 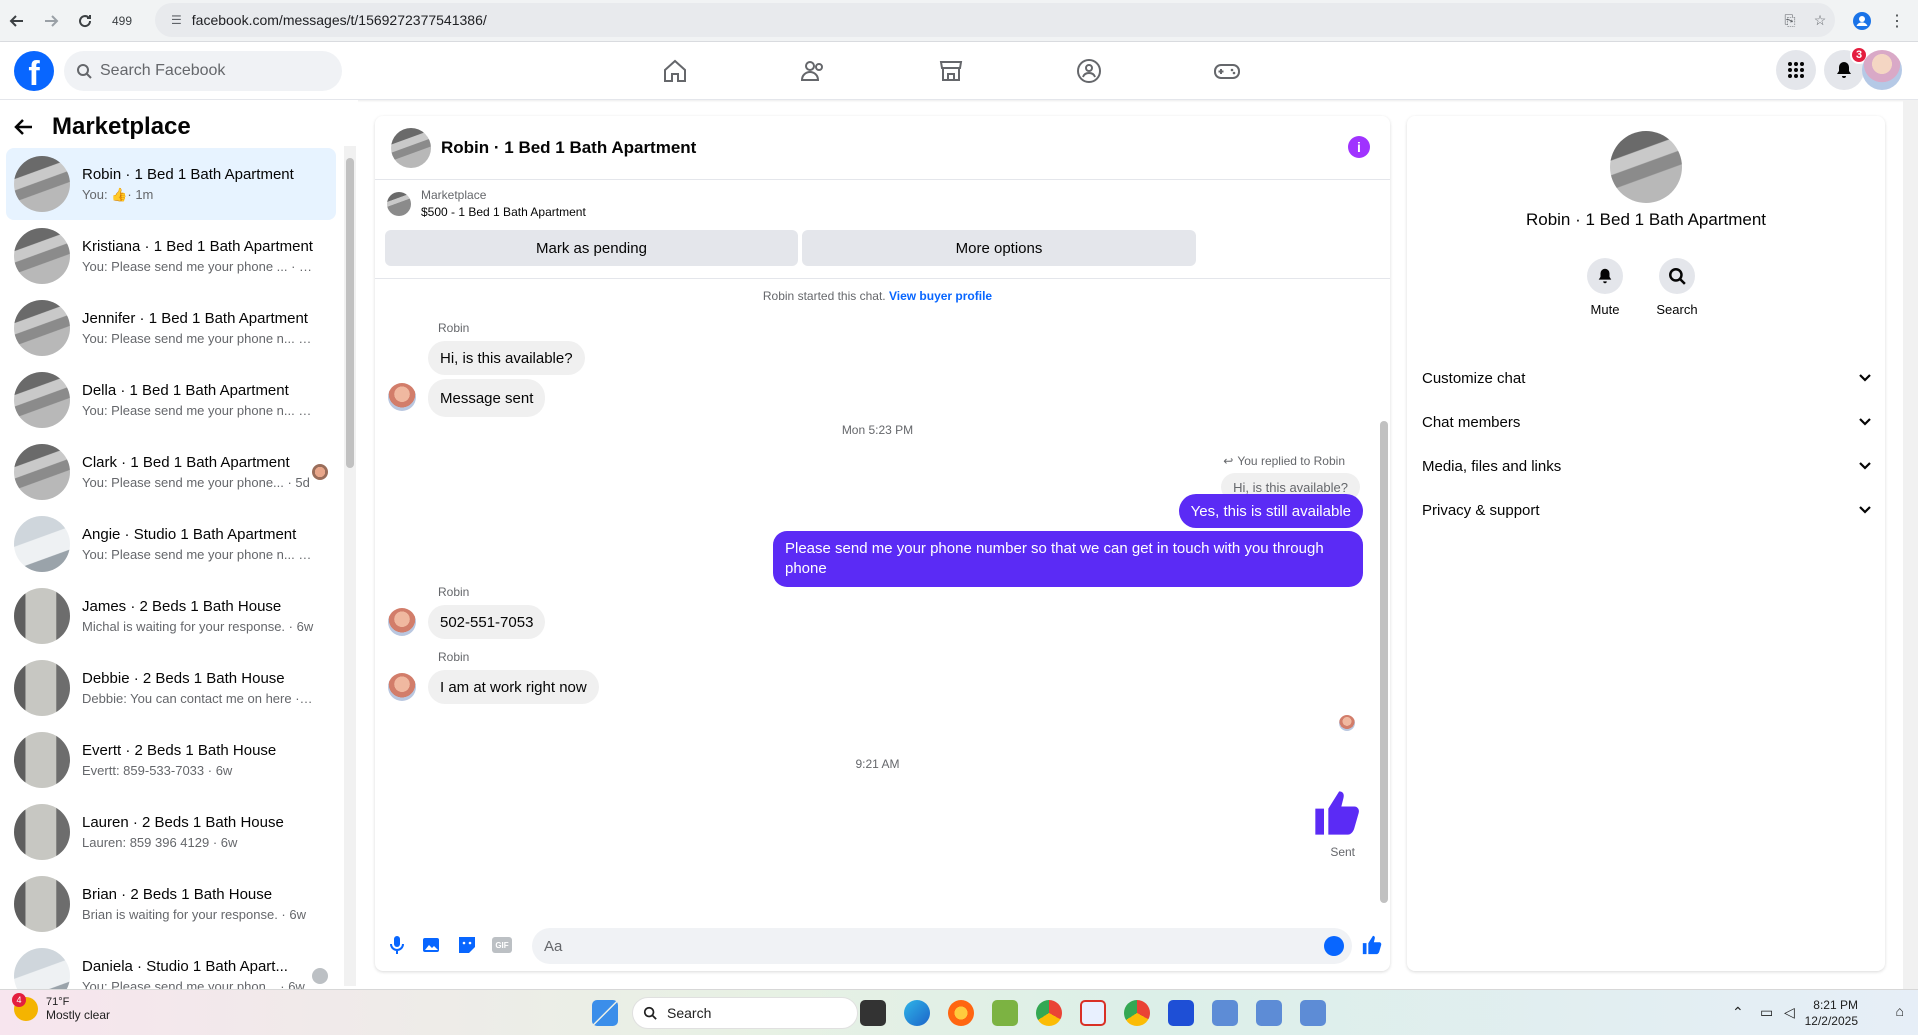 What do you see at coordinates (1227, 71) in the screenshot?
I see `gaming-icon` at bounding box center [1227, 71].